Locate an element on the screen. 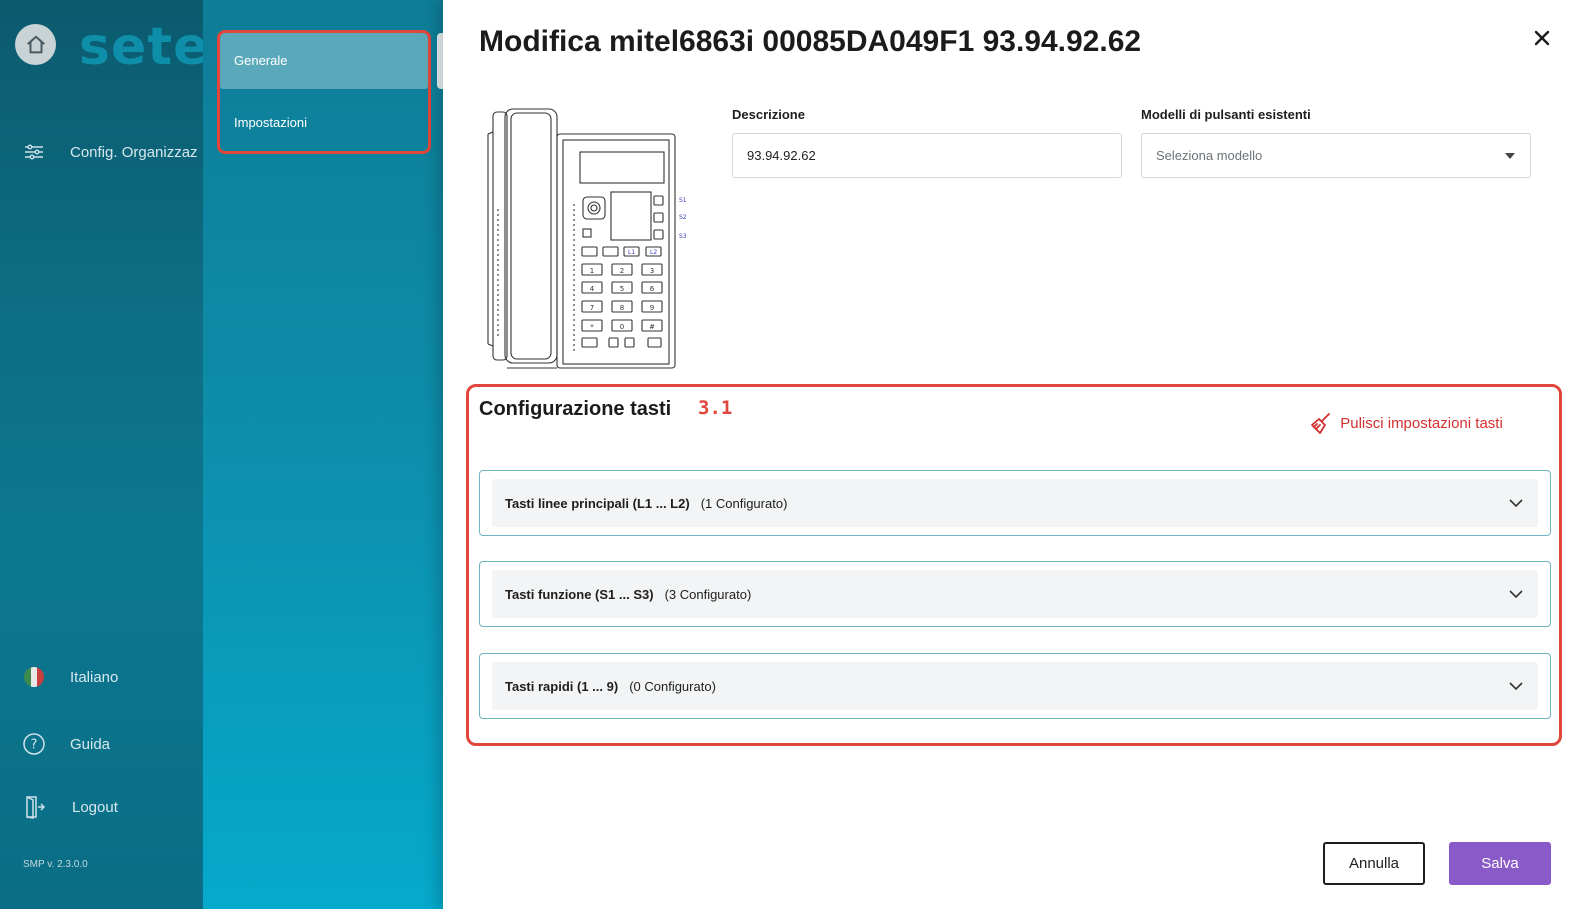  phone-key: 6 is located at coordinates (652, 289).